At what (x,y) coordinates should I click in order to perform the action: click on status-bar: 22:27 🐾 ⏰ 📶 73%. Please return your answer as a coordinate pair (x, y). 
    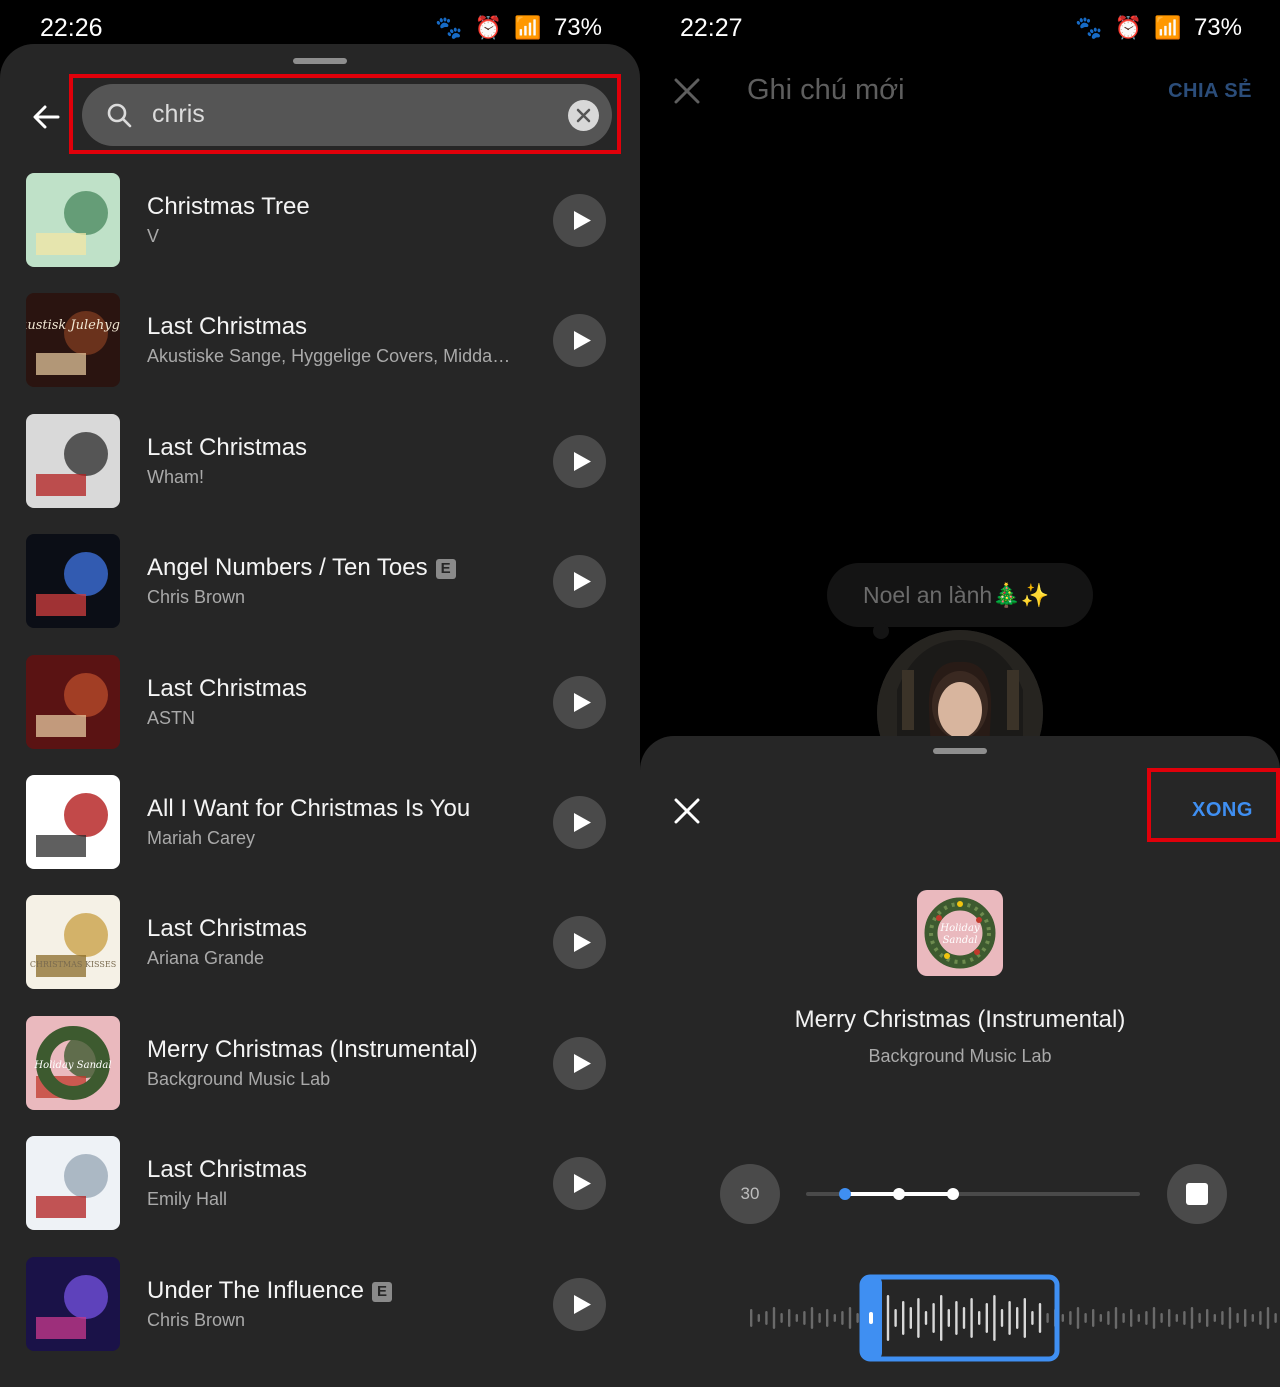
    Looking at the image, I should click on (960, 28).